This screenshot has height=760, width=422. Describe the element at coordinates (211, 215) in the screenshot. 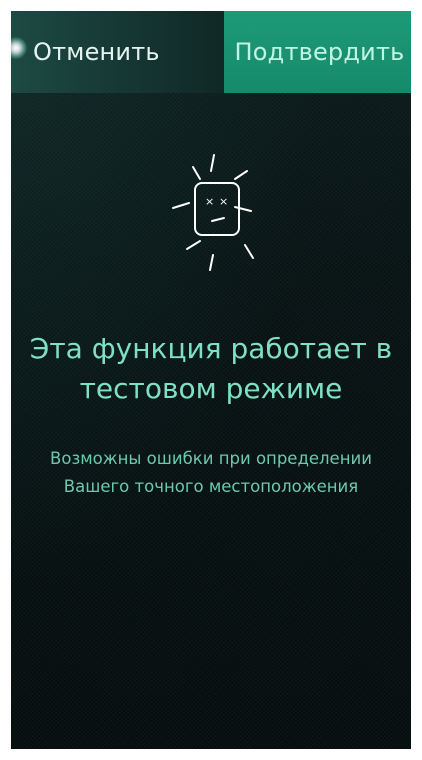

I see `confused-face-icon: × ×` at that location.